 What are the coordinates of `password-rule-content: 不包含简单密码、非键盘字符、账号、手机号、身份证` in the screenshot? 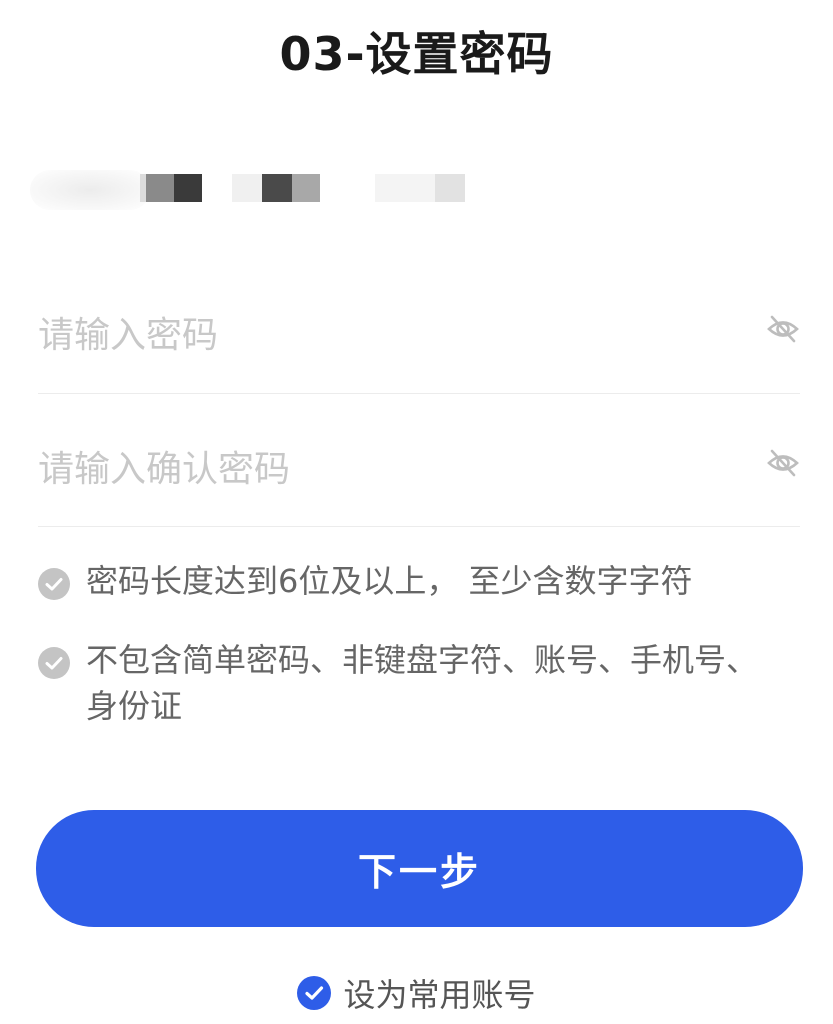 It's located at (419, 685).